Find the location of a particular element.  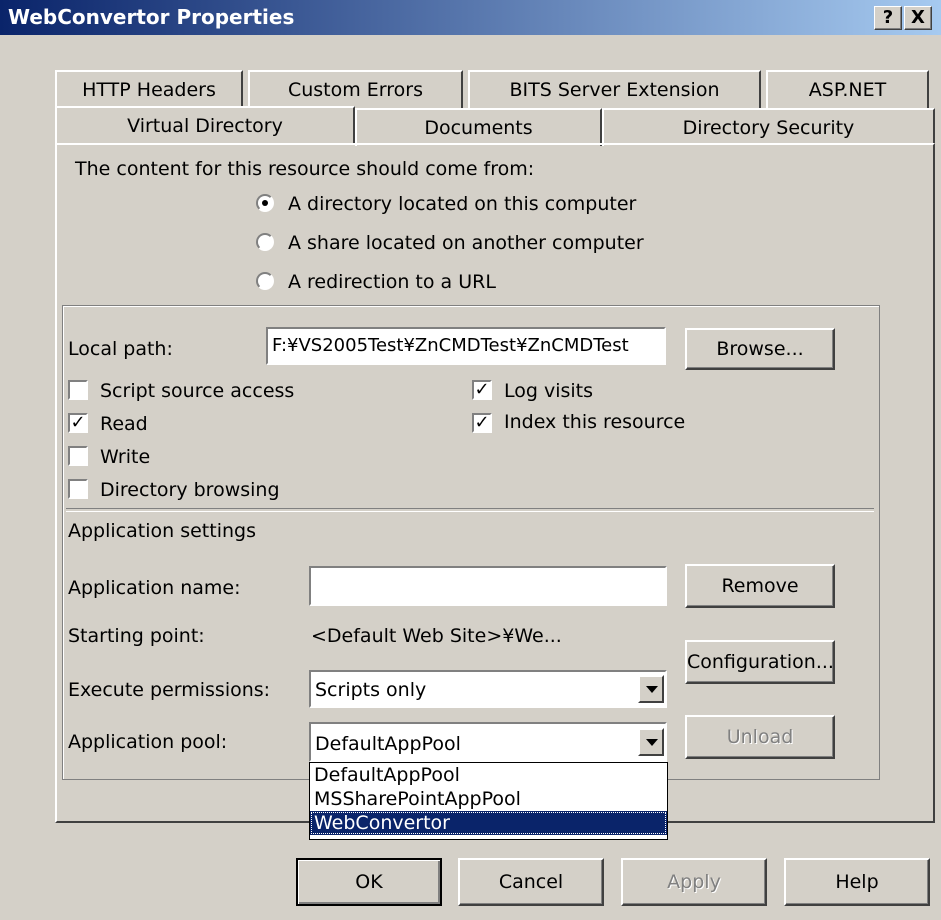

tab-asp-net: ASP.NET is located at coordinates (847, 89).